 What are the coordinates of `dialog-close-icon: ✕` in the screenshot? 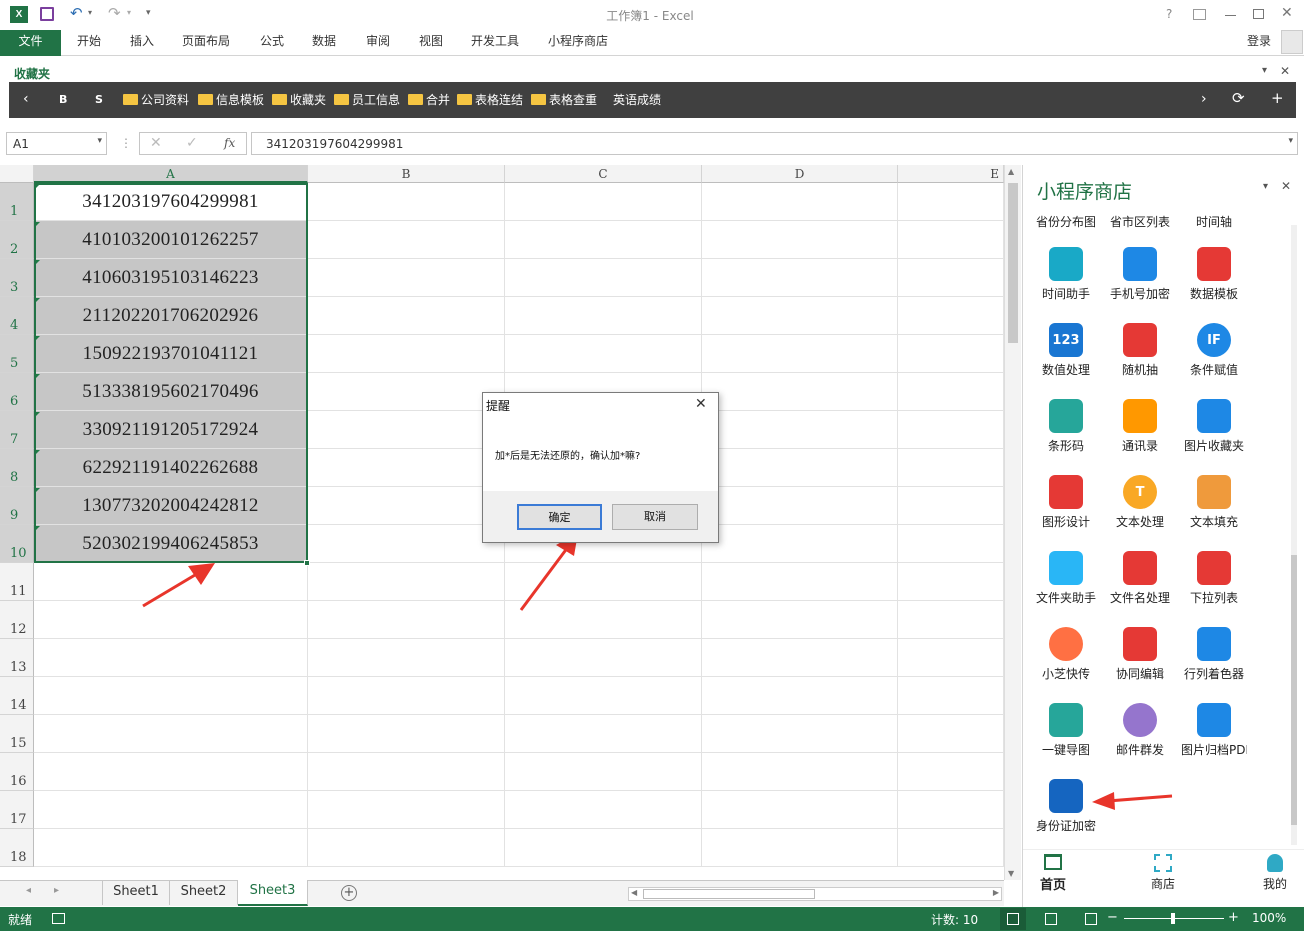 It's located at (701, 404).